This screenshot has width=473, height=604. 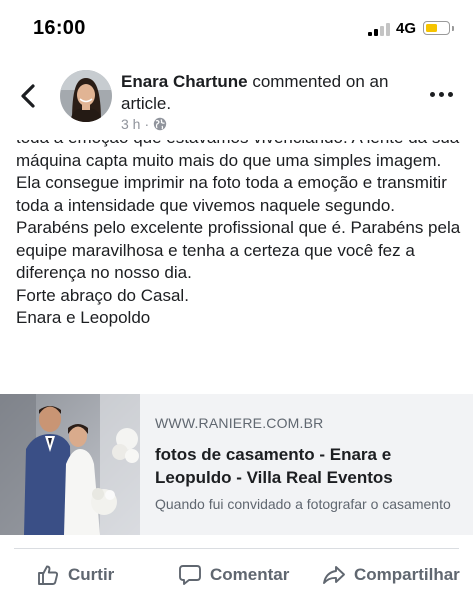 I want to click on like-button: Curtir, so click(x=75, y=575).